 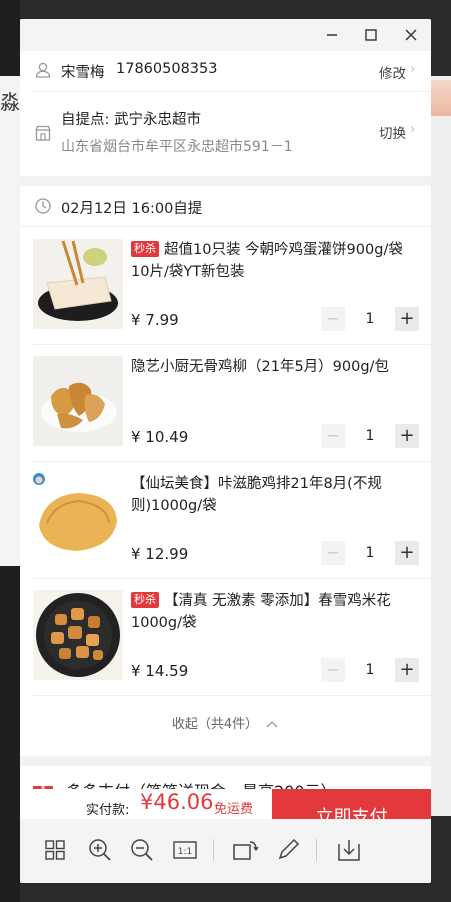 What do you see at coordinates (177, 147) in the screenshot?
I see `pickup-address: 山东省烟台市牟平区永忠超市591－1` at bounding box center [177, 147].